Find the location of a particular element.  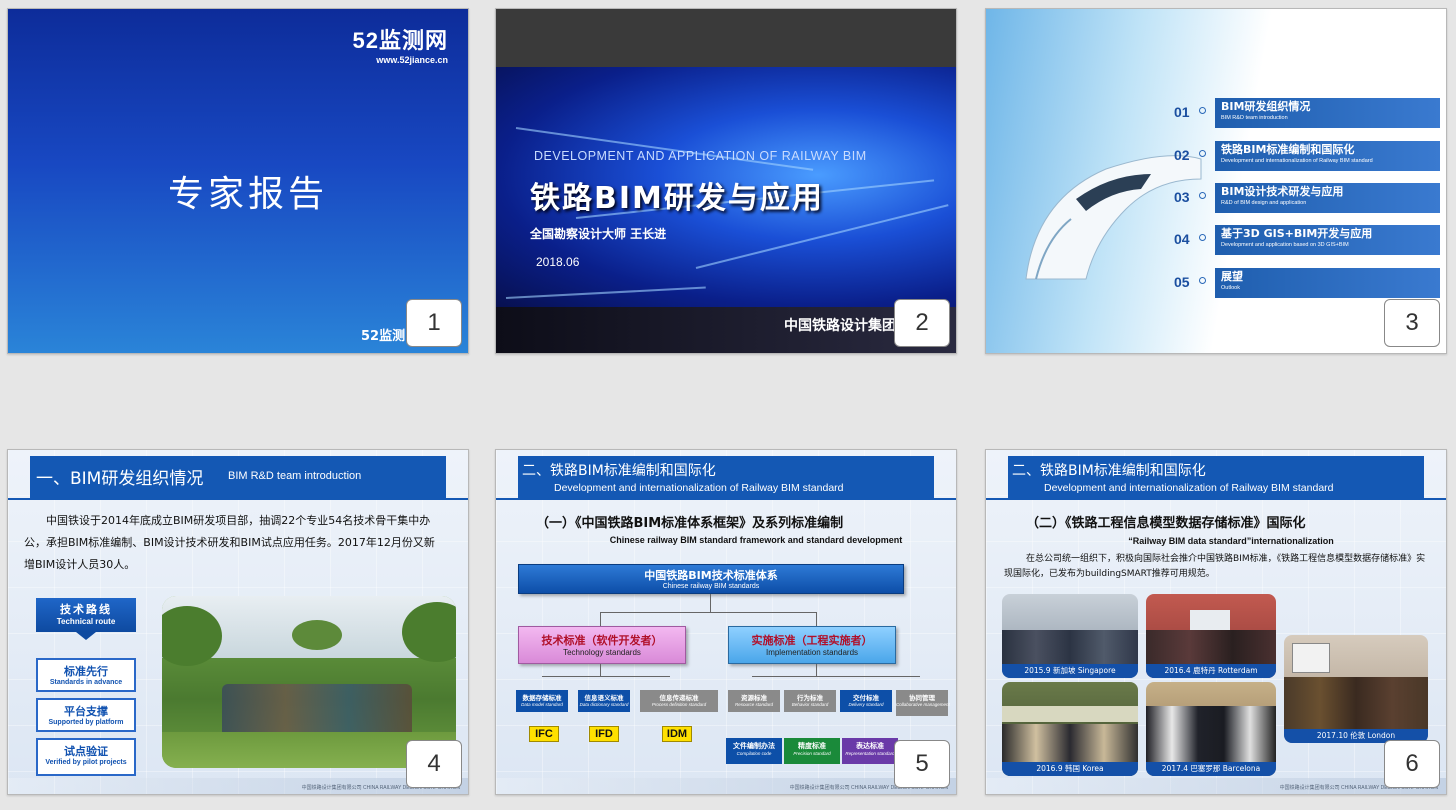

slide-thumbnail-1: 52监测网 www.52jiance.cn 专家报告 52监测 1 is located at coordinates (238, 181).